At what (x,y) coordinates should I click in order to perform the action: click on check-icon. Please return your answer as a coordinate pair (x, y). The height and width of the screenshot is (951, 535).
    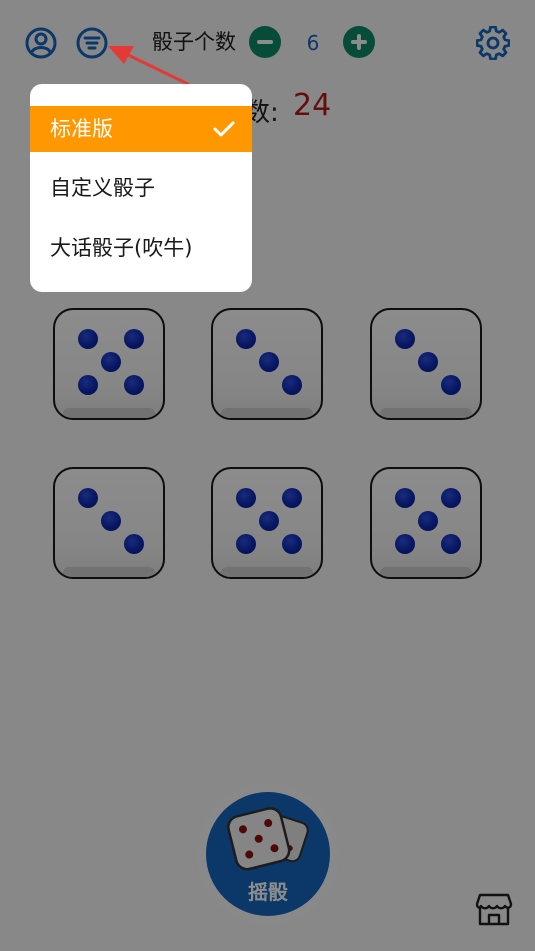
    Looking at the image, I should click on (224, 129).